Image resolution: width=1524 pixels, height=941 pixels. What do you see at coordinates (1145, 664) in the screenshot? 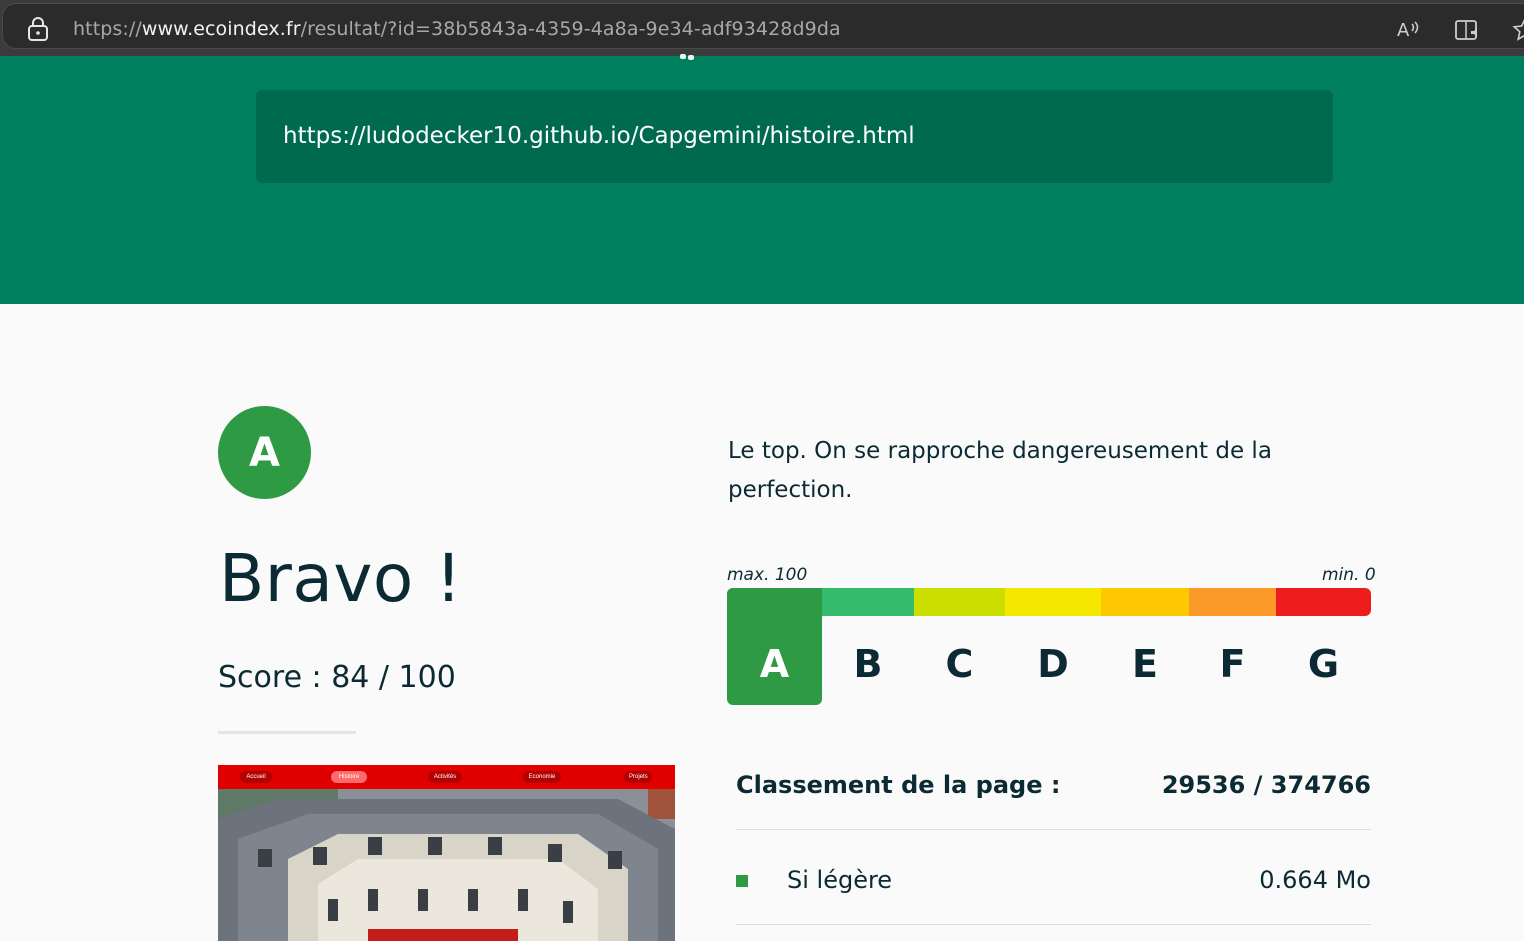
I see `scale-letter-e: E` at bounding box center [1145, 664].